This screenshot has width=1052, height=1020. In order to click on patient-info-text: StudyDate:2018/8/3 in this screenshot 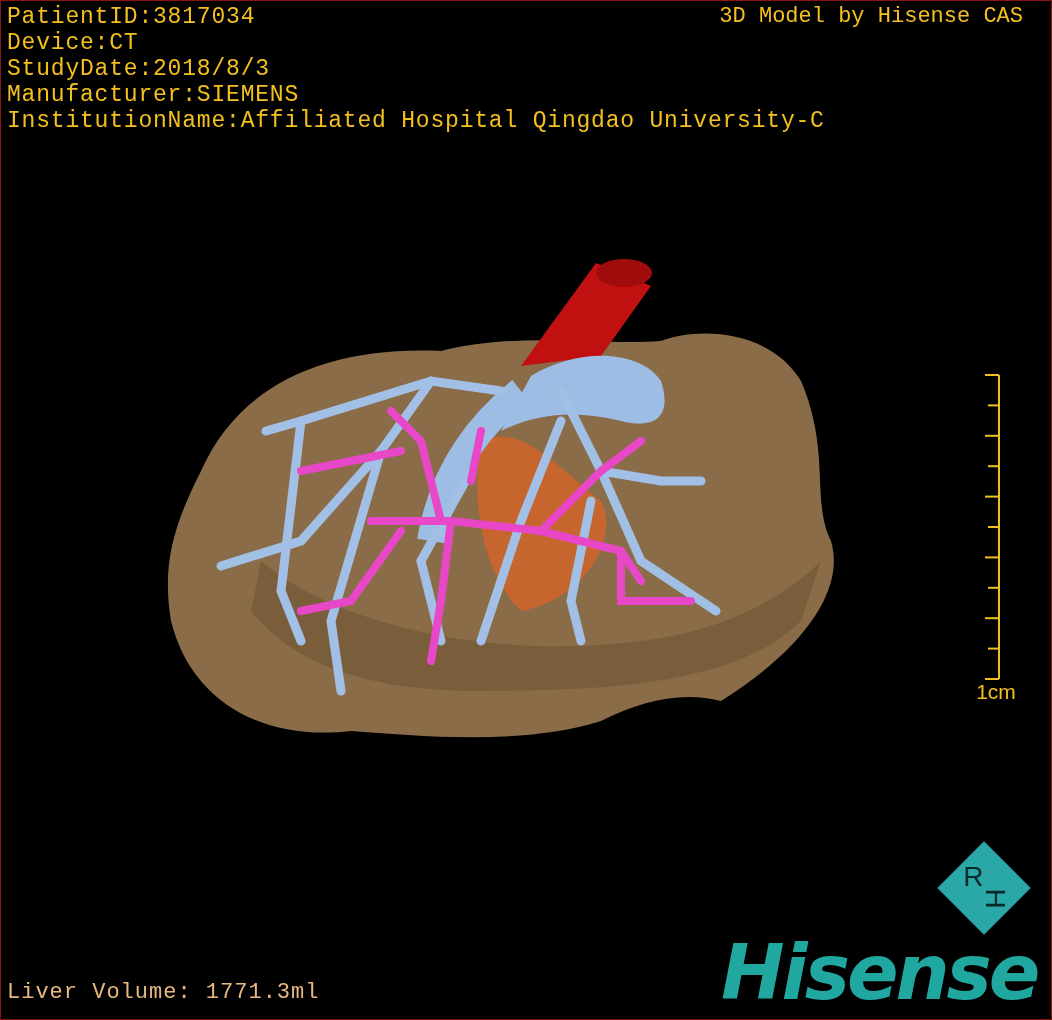, I will do `click(138, 69)`.